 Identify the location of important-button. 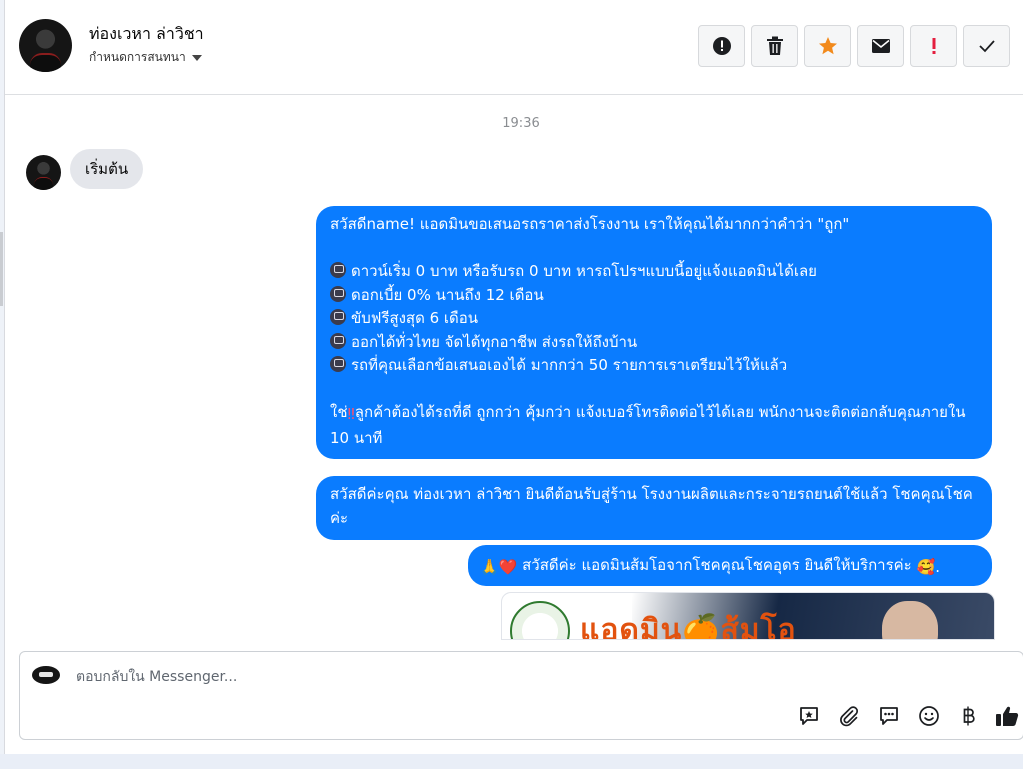
(933, 46).